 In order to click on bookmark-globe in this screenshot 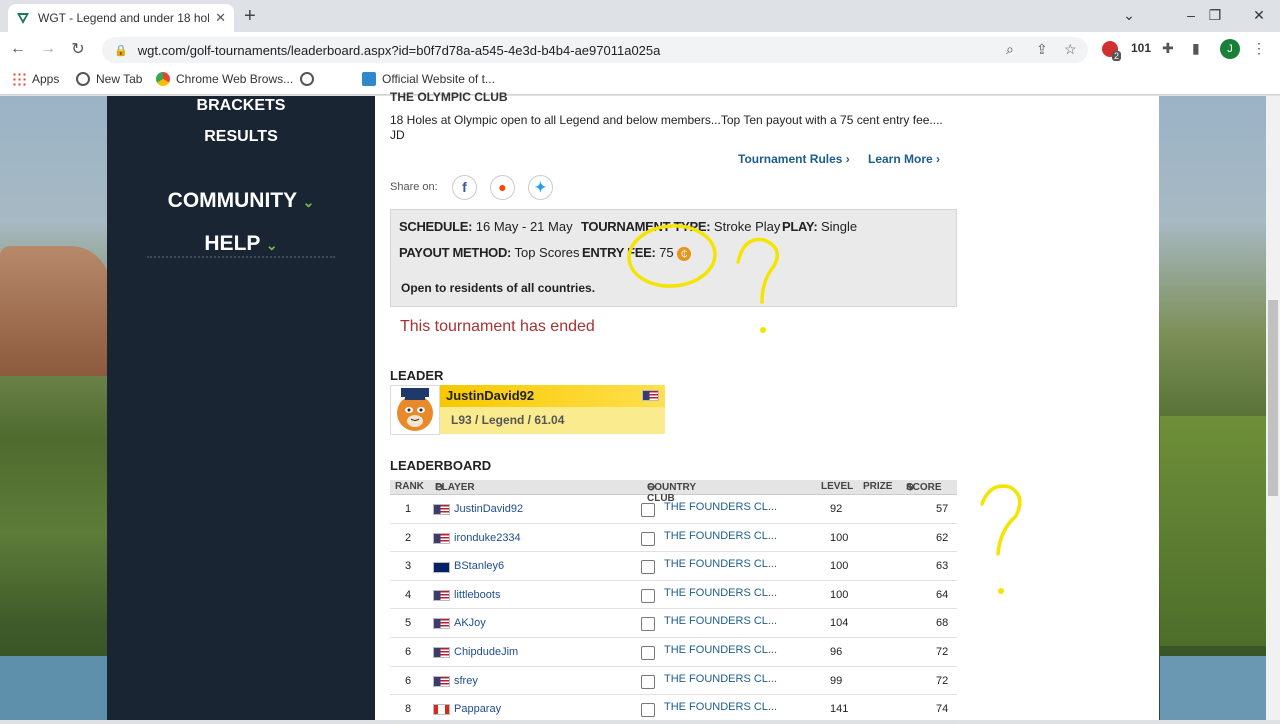, I will do `click(310, 79)`.